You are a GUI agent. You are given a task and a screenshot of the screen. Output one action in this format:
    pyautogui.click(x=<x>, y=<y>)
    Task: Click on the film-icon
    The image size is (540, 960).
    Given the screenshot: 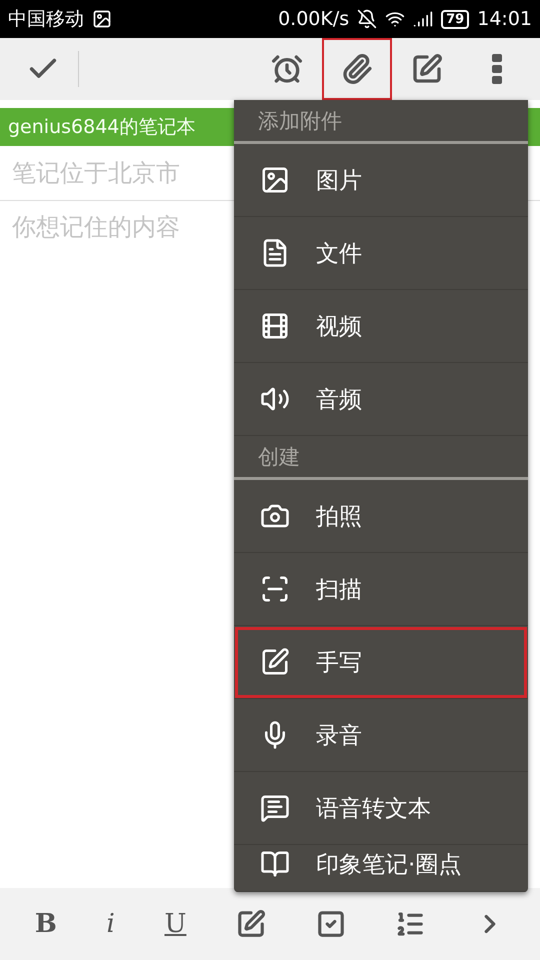 What is the action you would take?
    pyautogui.click(x=275, y=326)
    